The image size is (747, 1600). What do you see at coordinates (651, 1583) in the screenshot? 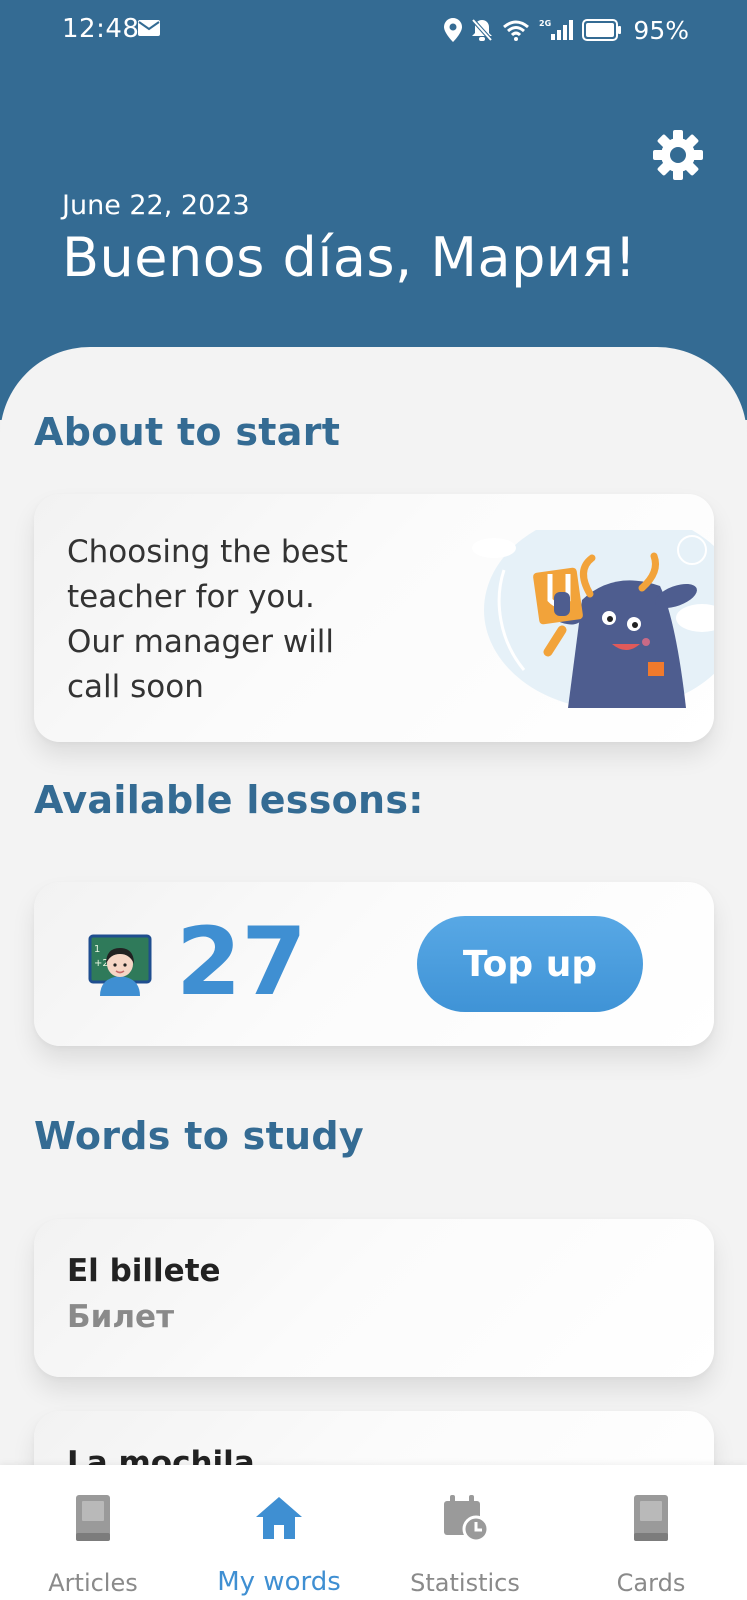
I see `nav-label: Cards` at bounding box center [651, 1583].